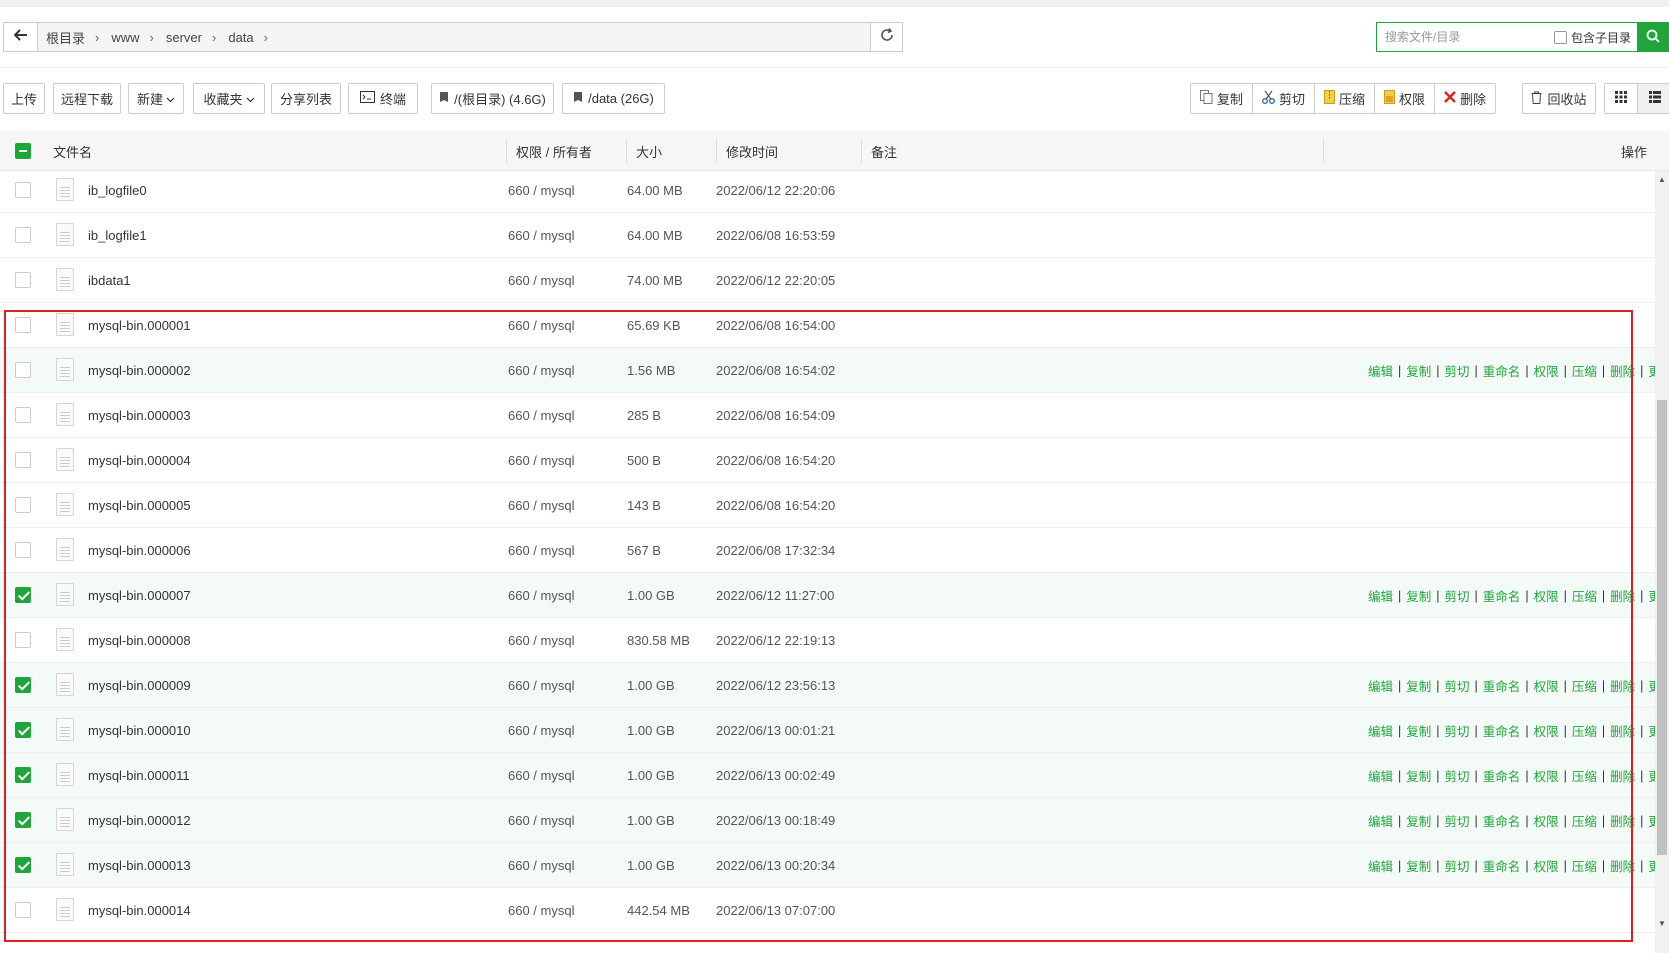  What do you see at coordinates (1662, 923) in the screenshot?
I see `scroll-down-arrow-icon: ▼` at bounding box center [1662, 923].